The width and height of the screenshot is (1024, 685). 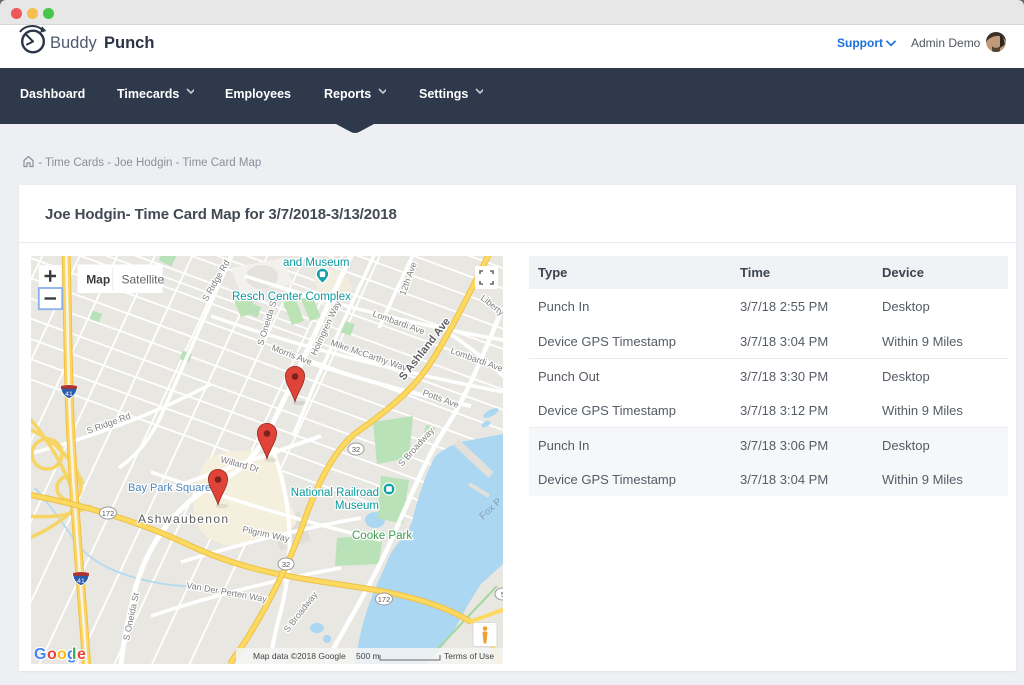 What do you see at coordinates (291, 297) in the screenshot?
I see `svg-text: Resch Center Complex` at bounding box center [291, 297].